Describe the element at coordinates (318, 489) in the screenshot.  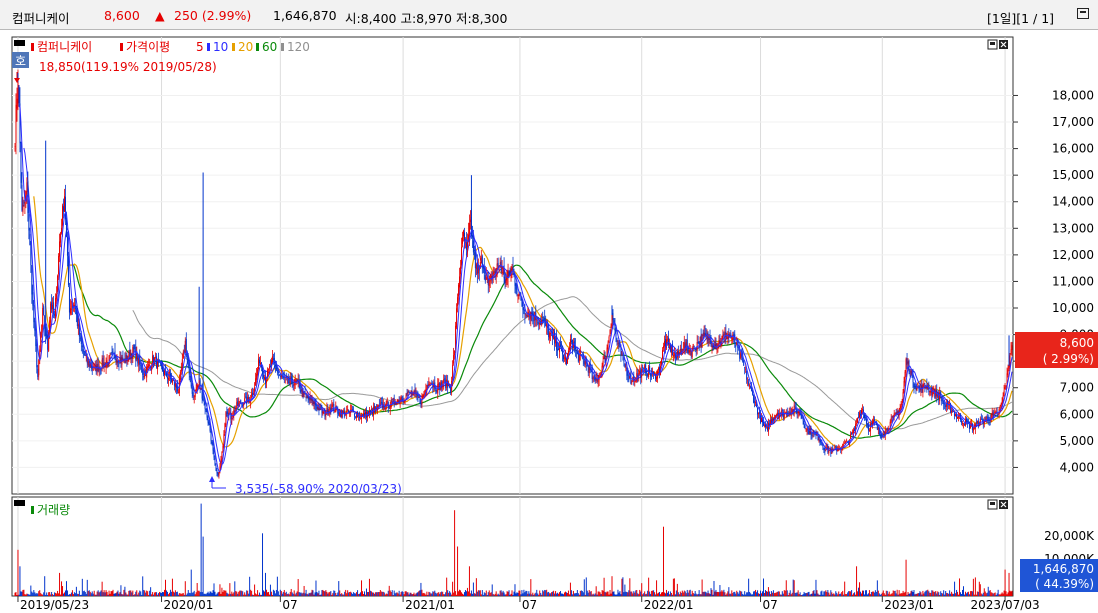
I see `min-price-label: 3,535(-58.90% 2020/03/23)` at that location.